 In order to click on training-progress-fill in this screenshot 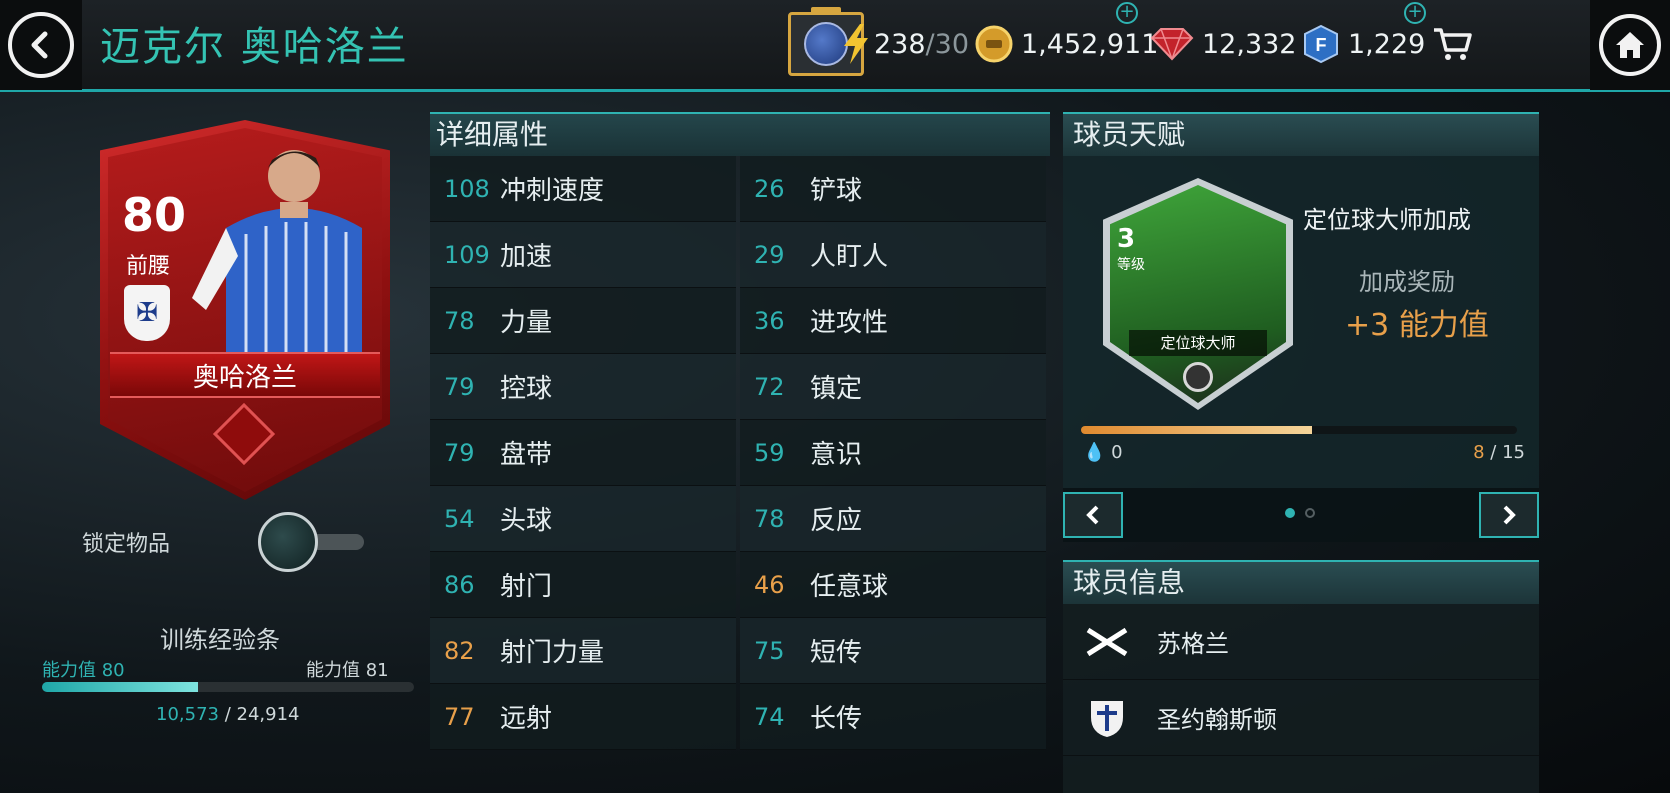, I will do `click(120, 687)`.